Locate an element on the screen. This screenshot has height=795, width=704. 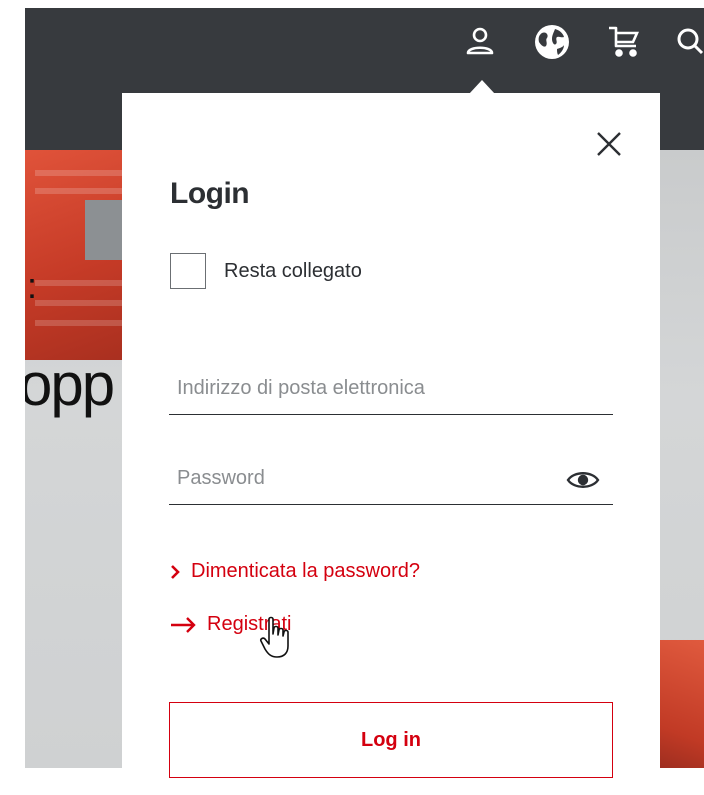
show-password-icon is located at coordinates (583, 480).